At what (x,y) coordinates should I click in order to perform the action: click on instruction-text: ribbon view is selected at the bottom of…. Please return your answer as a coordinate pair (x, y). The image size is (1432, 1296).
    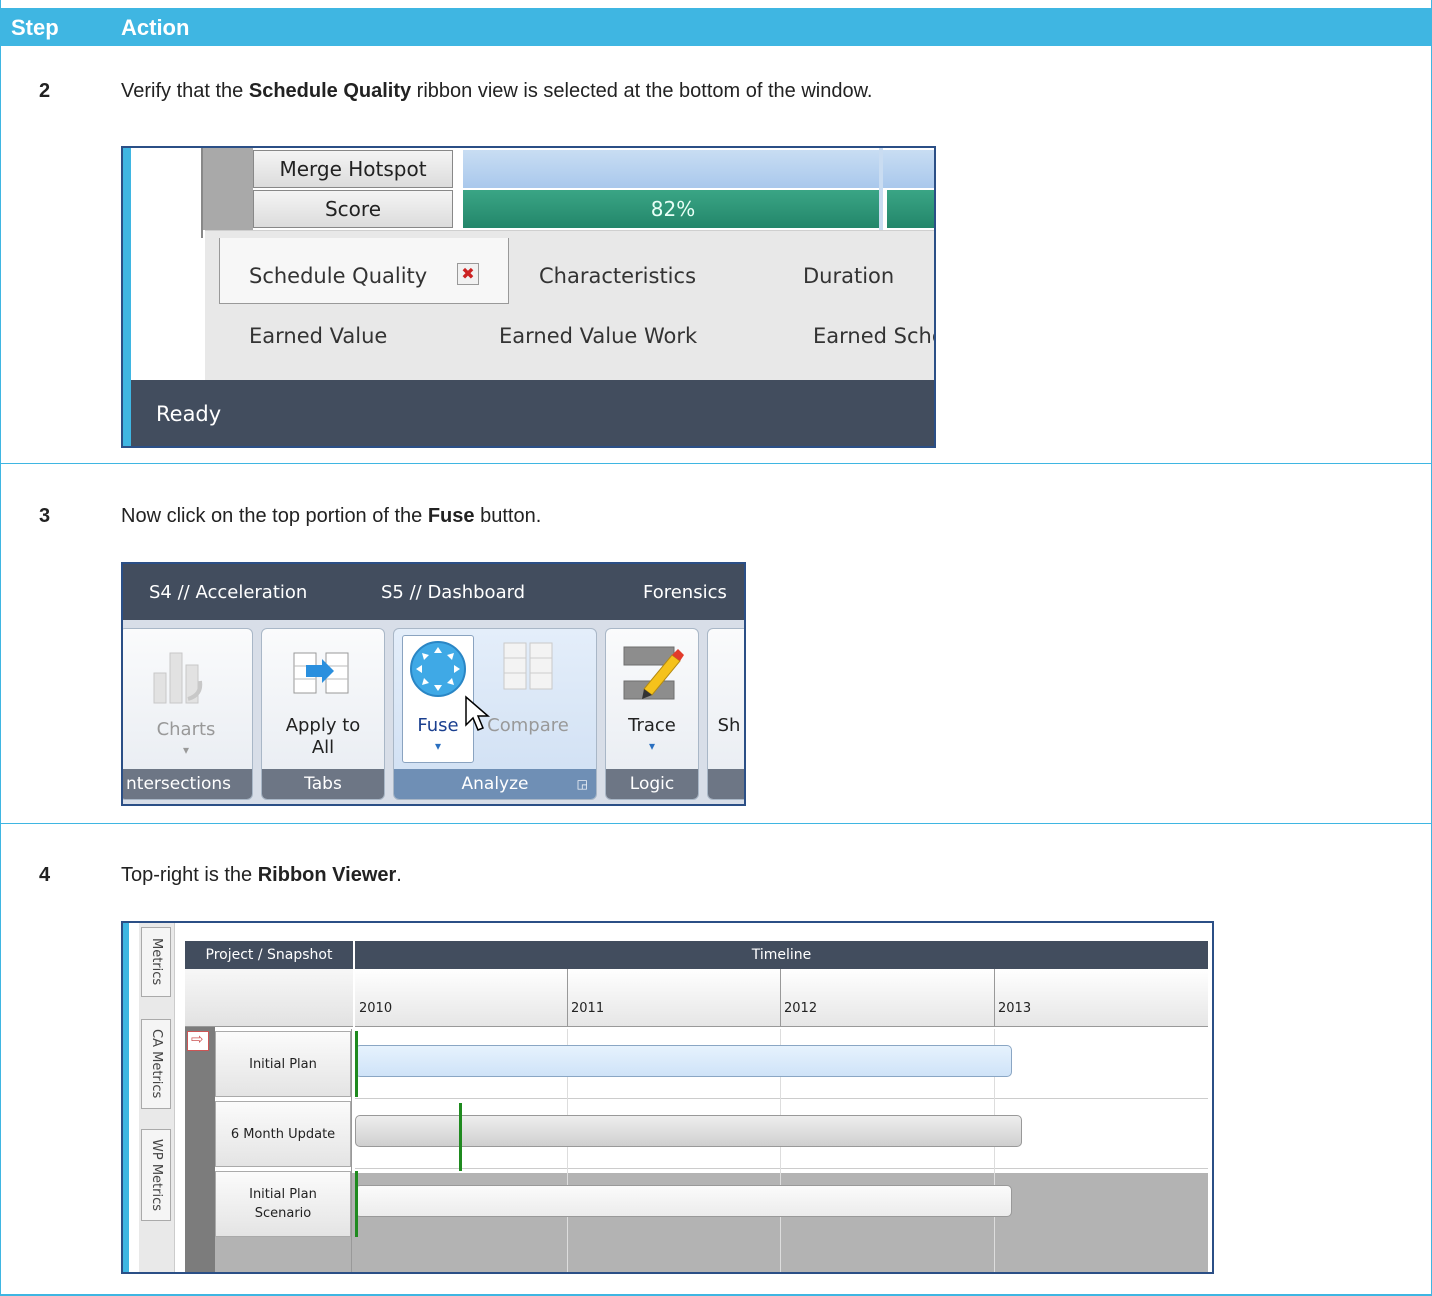
    Looking at the image, I should click on (642, 91).